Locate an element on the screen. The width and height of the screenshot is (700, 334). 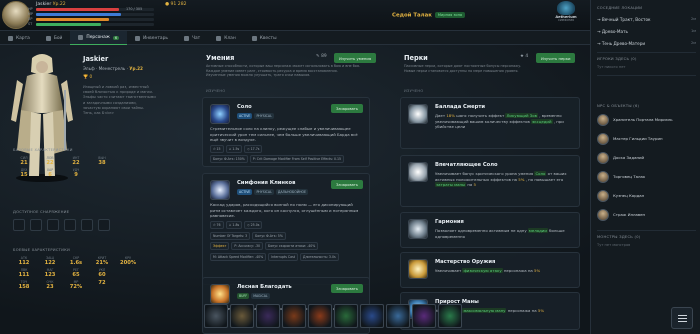
menu-button is located at coordinates (682, 318).